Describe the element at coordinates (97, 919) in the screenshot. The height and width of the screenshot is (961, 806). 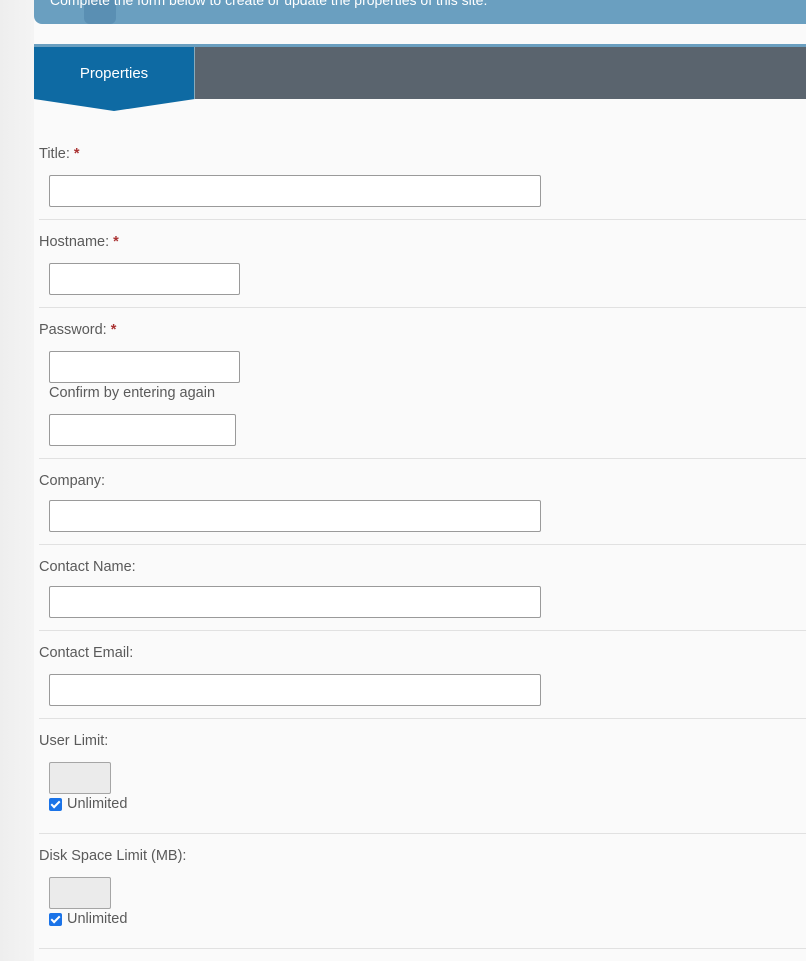
I see `disk-space-unlimited-label: Unlimited` at that location.